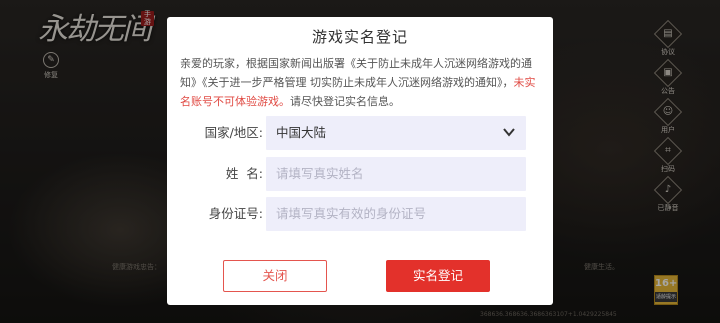  I want to click on close-button: 关闭, so click(275, 276).